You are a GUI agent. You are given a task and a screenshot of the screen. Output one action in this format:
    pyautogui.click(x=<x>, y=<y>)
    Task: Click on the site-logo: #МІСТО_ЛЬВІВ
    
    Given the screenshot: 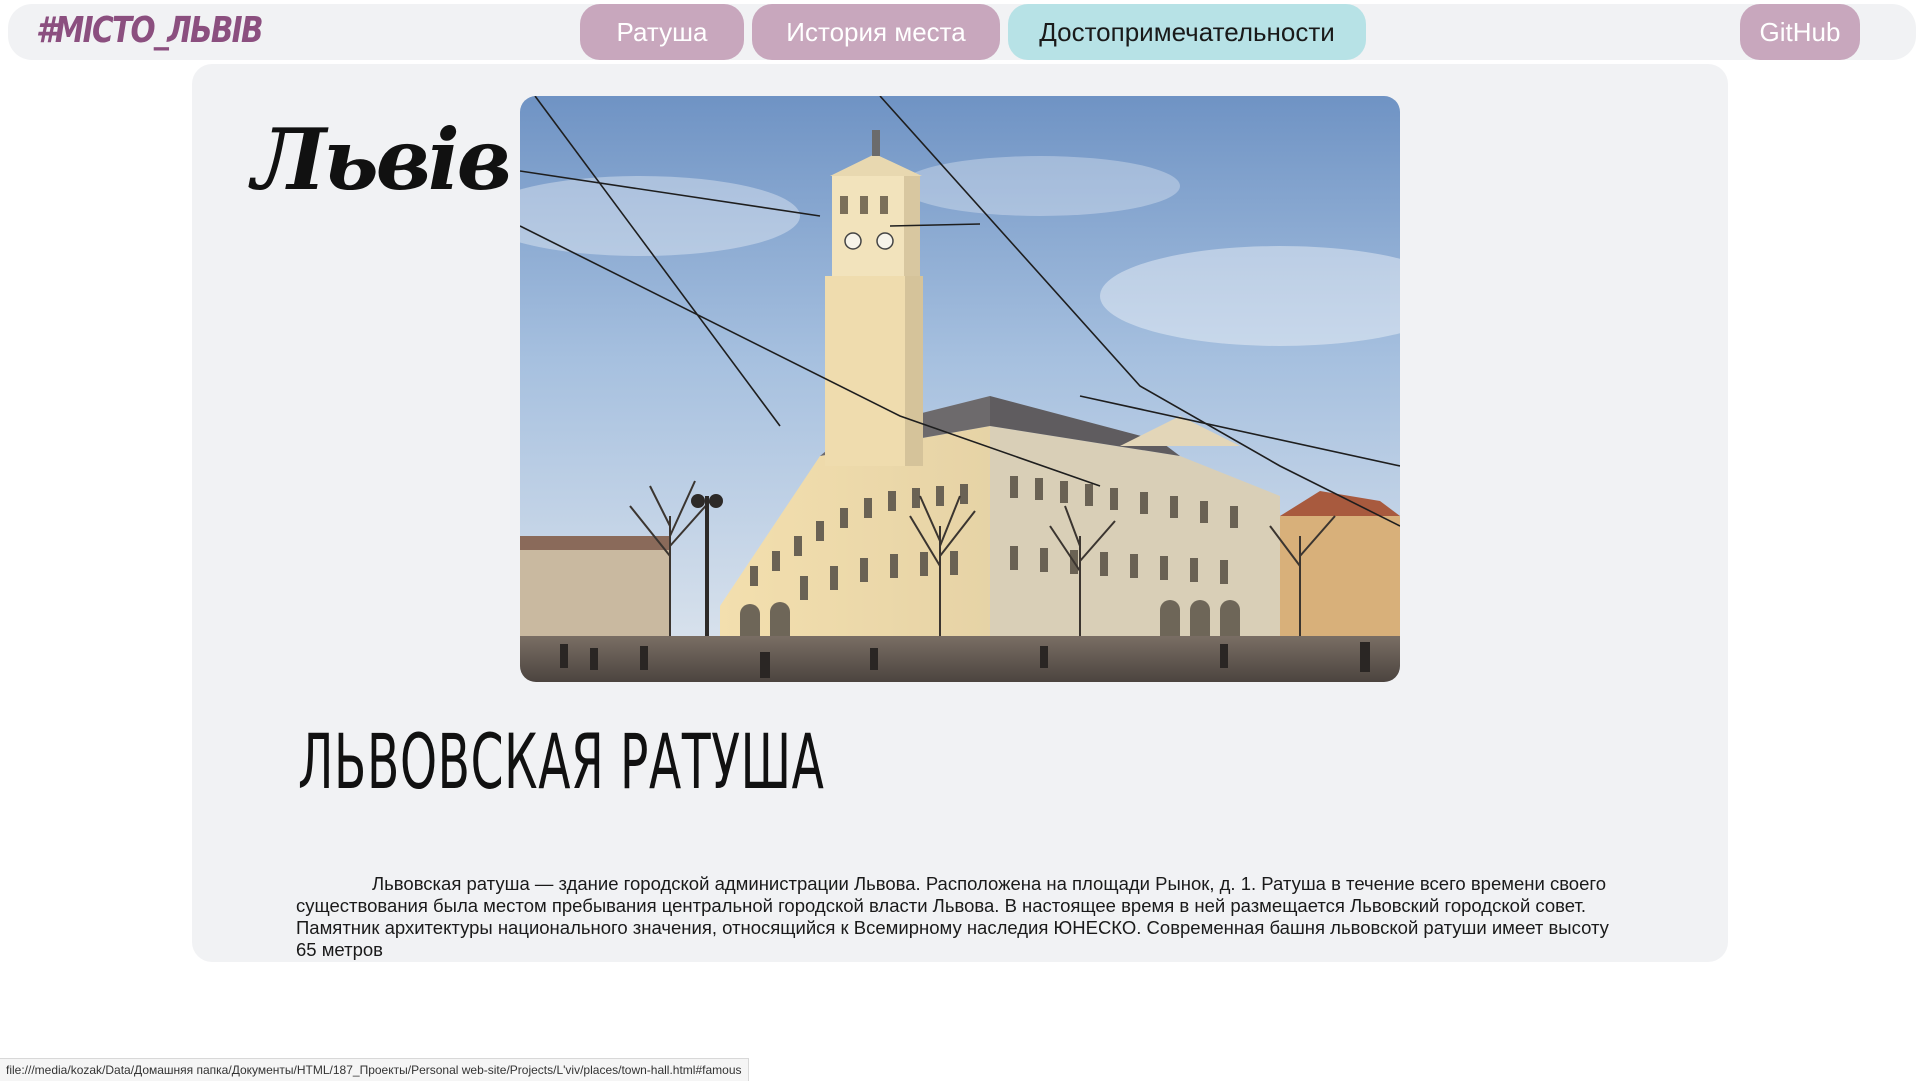 What is the action you would take?
    pyautogui.click(x=150, y=30)
    